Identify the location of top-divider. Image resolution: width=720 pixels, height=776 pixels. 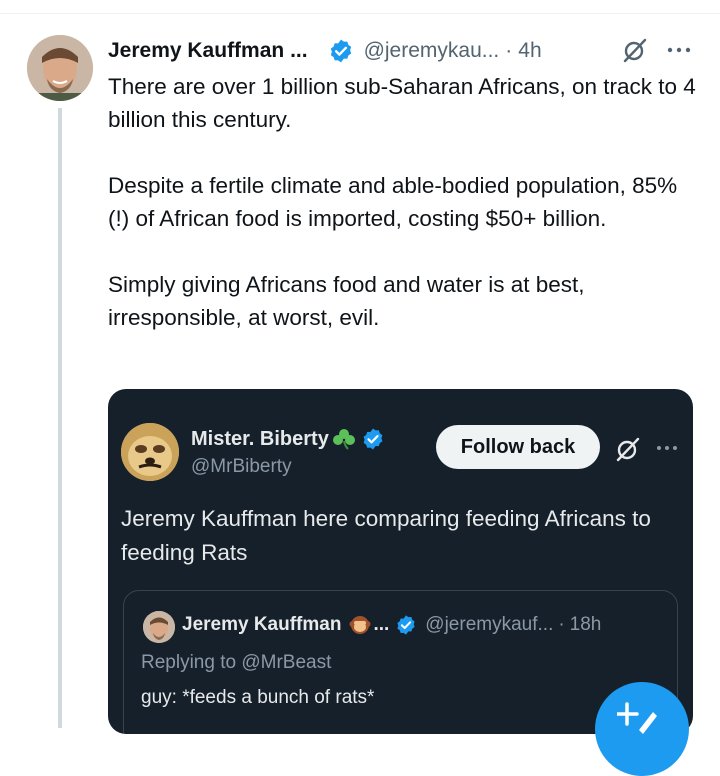
(360, 13).